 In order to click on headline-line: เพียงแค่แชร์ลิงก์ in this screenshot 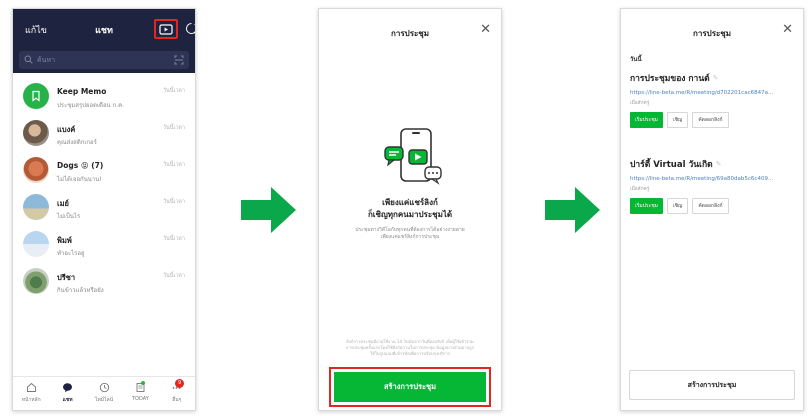, I will do `click(410, 202)`.